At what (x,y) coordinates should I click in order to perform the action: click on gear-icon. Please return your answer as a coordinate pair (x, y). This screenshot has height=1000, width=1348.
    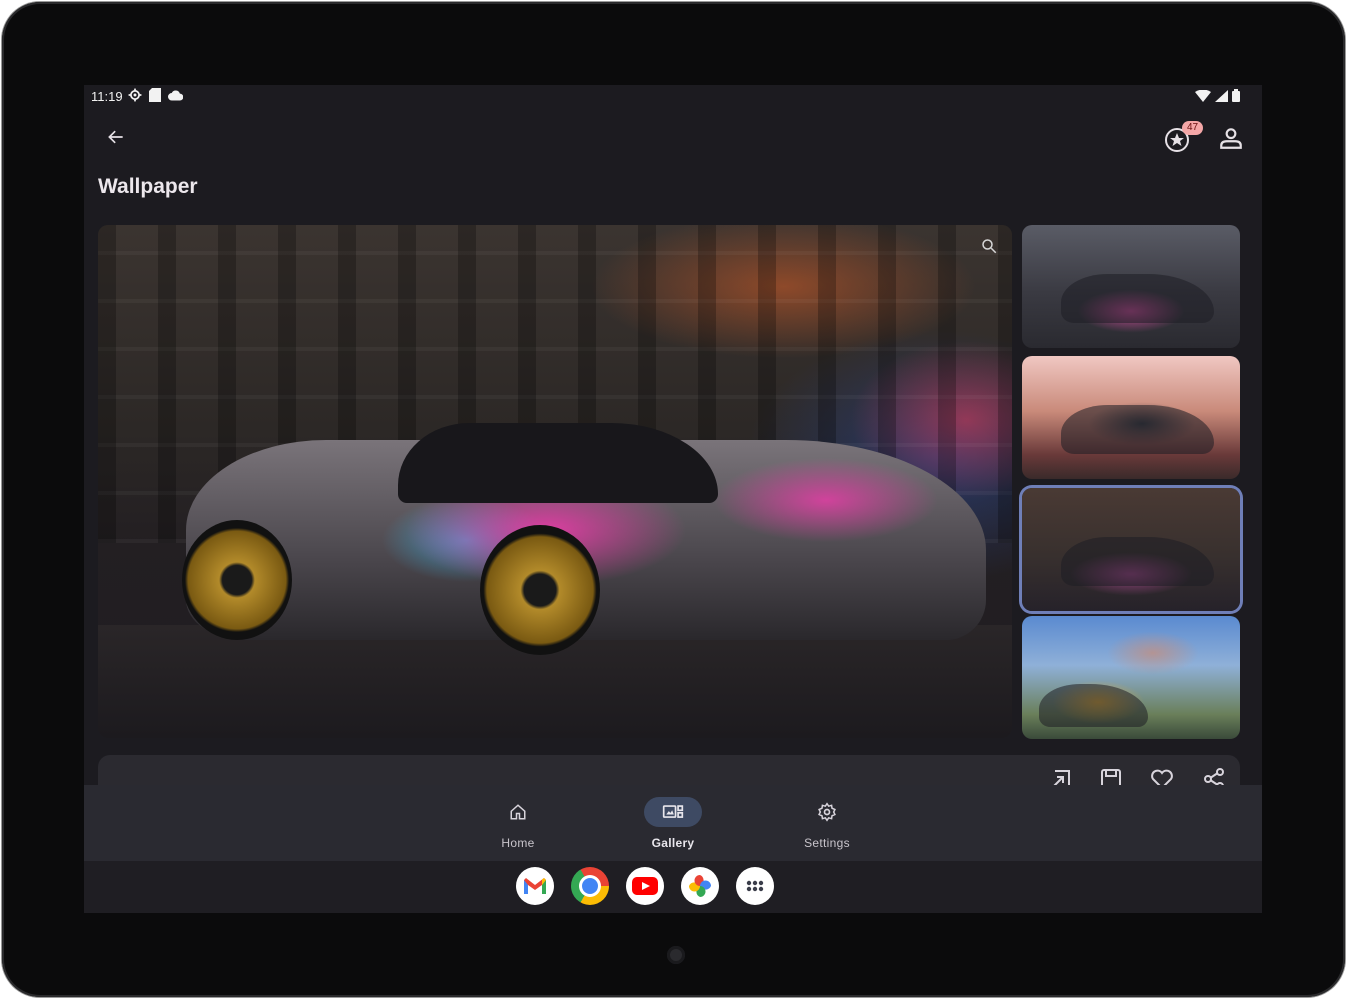
    Looking at the image, I should click on (827, 812).